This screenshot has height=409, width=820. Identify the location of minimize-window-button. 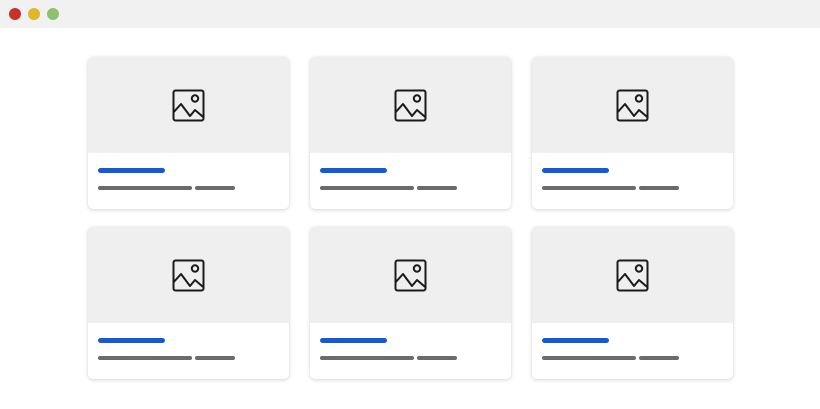
(34, 14).